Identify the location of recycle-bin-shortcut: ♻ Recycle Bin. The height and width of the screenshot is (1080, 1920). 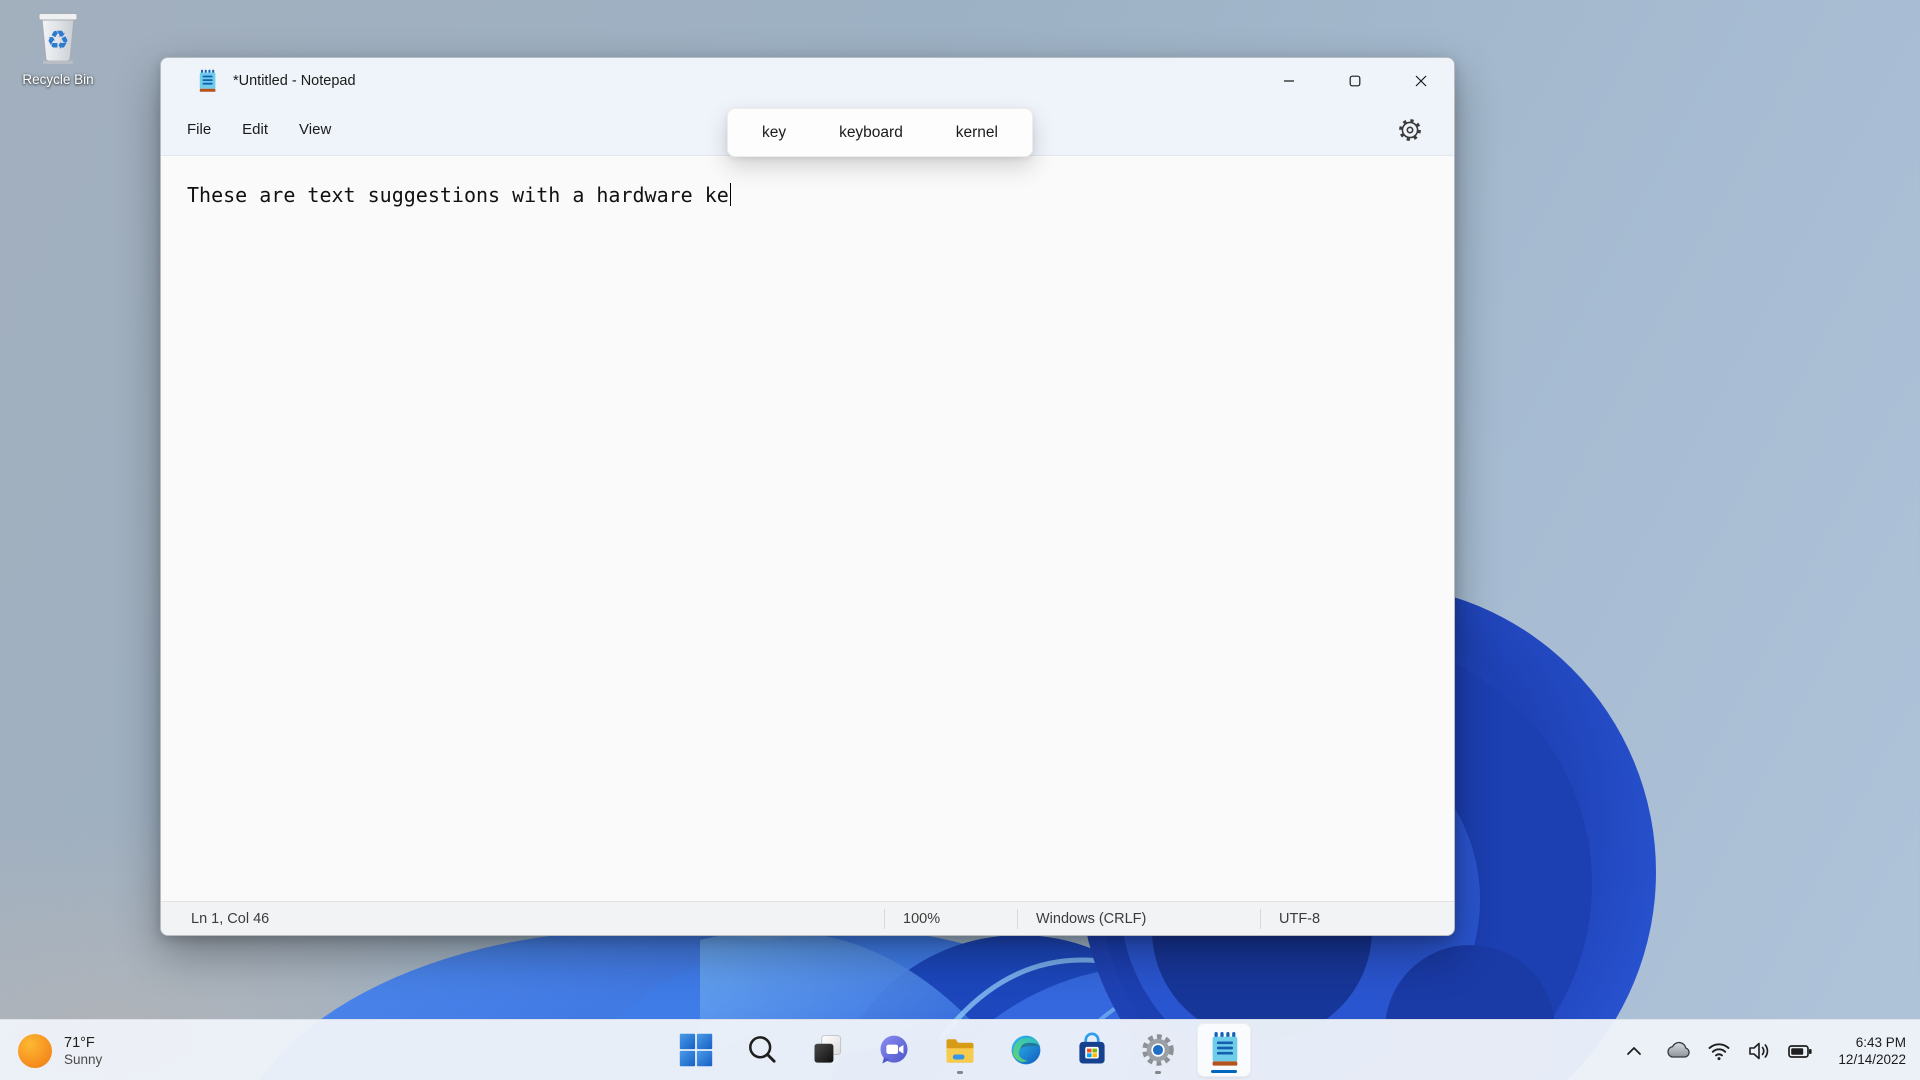
(58, 47).